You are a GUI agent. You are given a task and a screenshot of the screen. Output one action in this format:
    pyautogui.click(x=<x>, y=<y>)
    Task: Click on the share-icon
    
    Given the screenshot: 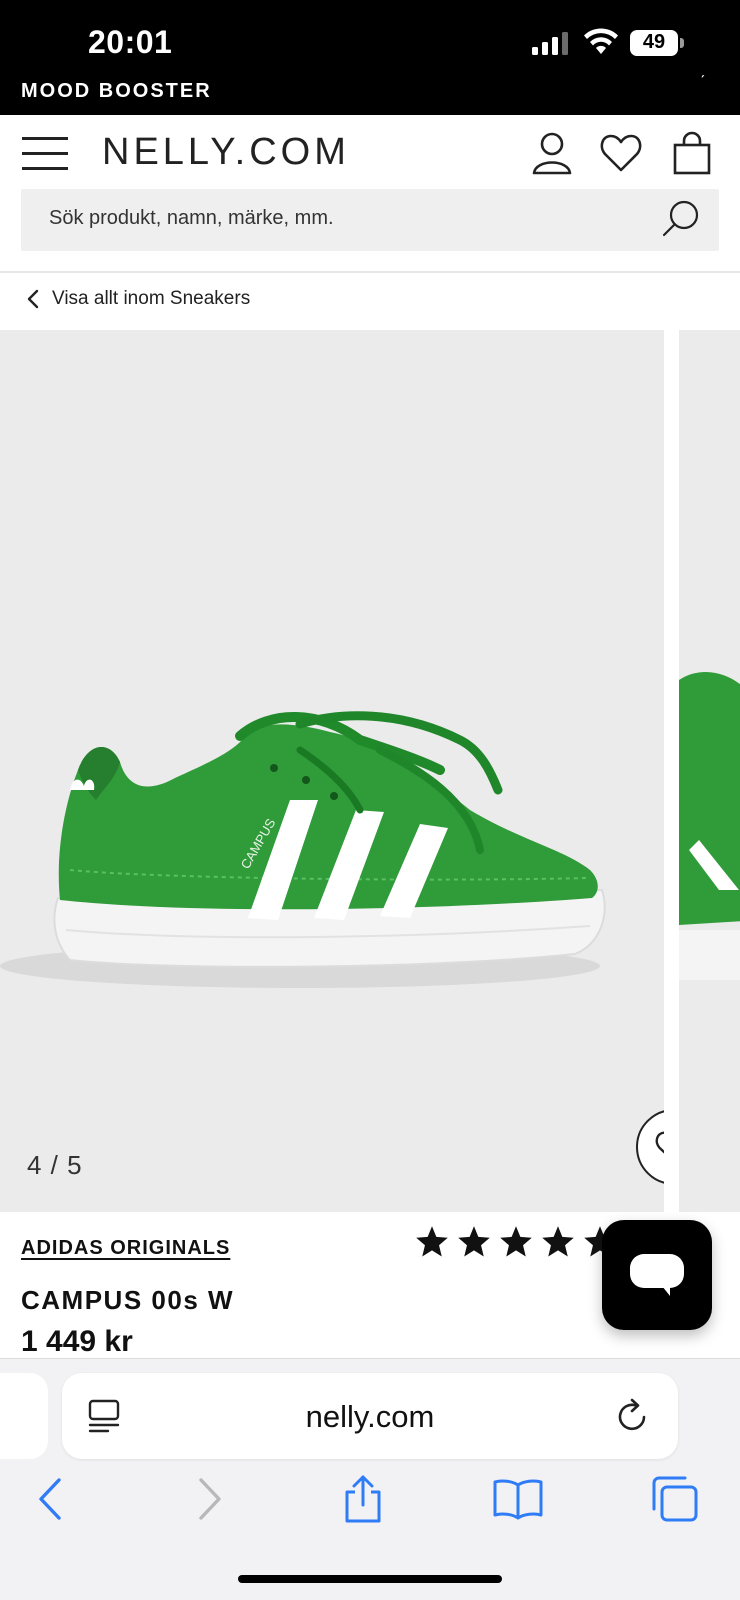 What is the action you would take?
    pyautogui.click(x=363, y=1499)
    